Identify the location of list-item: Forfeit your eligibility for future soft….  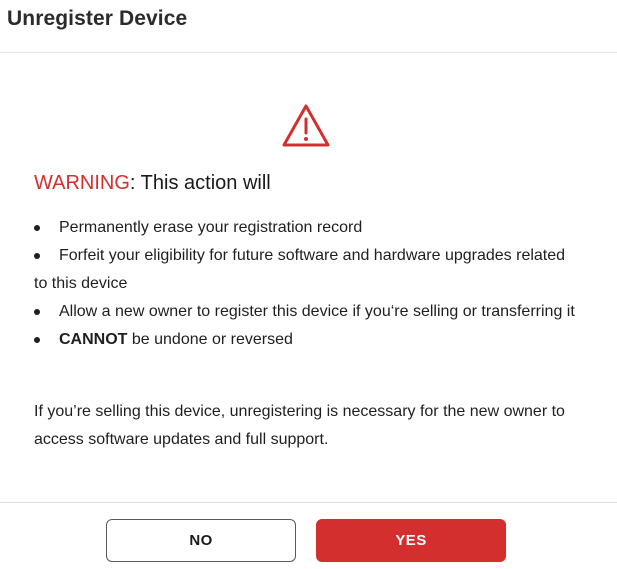
(306, 270).